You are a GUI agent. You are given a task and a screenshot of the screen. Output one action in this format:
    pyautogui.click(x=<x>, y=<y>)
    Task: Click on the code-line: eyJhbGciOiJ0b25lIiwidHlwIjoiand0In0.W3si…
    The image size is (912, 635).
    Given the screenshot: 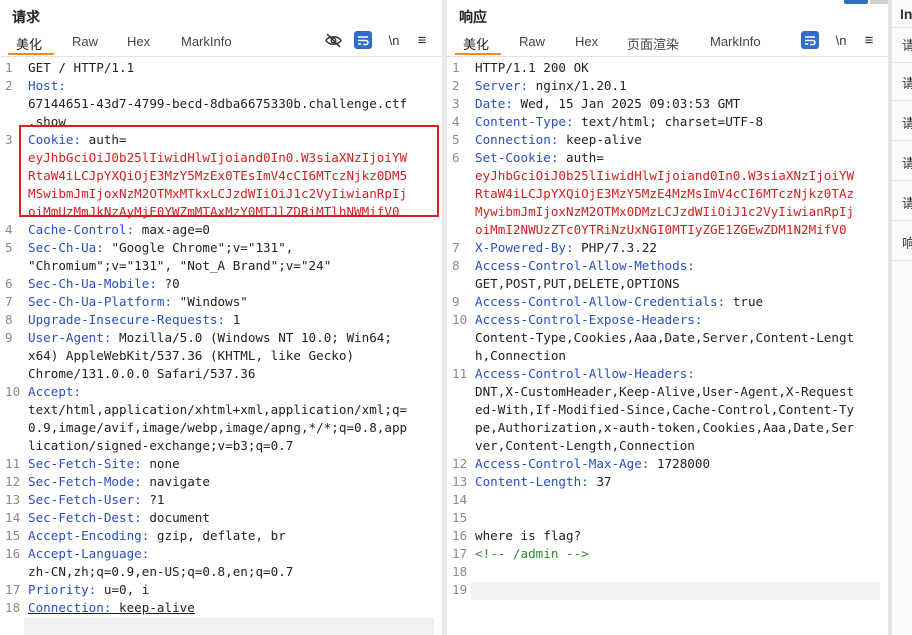 What is the action you would take?
    pyautogui.click(x=667, y=177)
    